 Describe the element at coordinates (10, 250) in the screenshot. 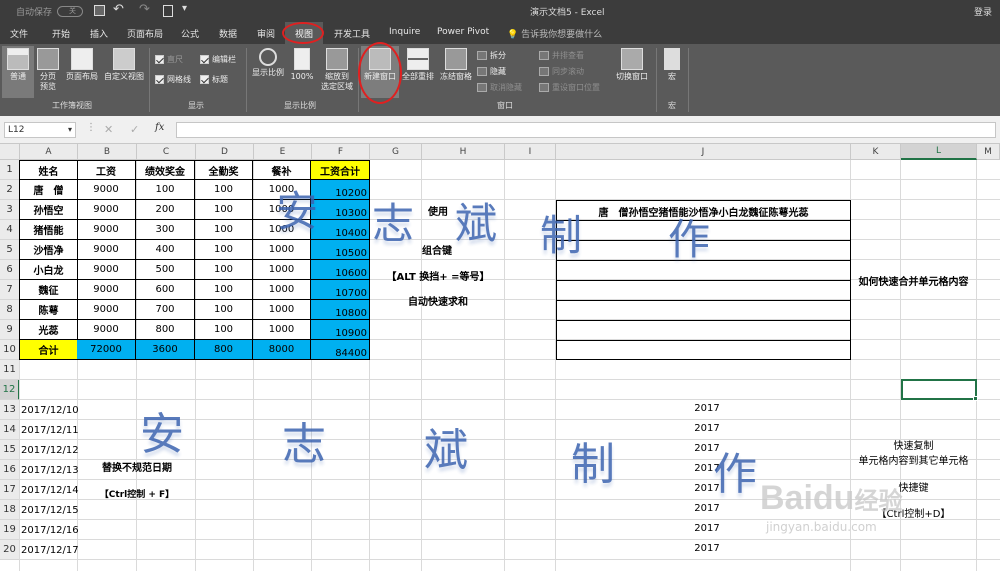

I see `row-header-5: 5` at that location.